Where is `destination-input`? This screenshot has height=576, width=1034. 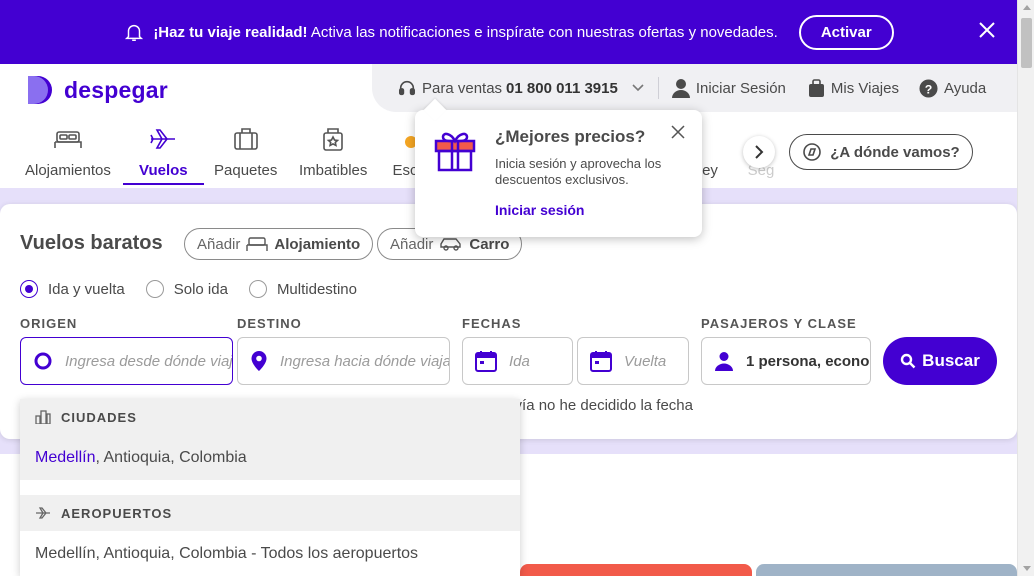 destination-input is located at coordinates (364, 361).